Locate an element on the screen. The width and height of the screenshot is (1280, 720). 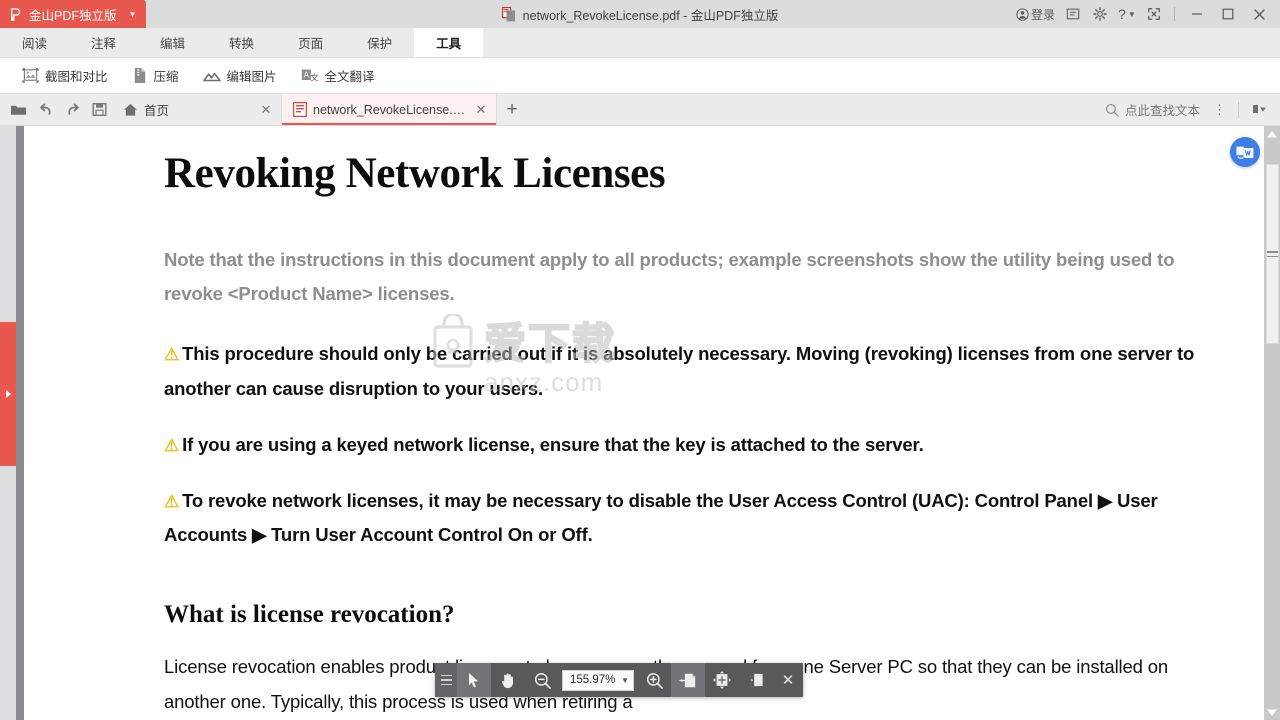
doc-heading-2: What is license revocation? is located at coordinates (309, 614).